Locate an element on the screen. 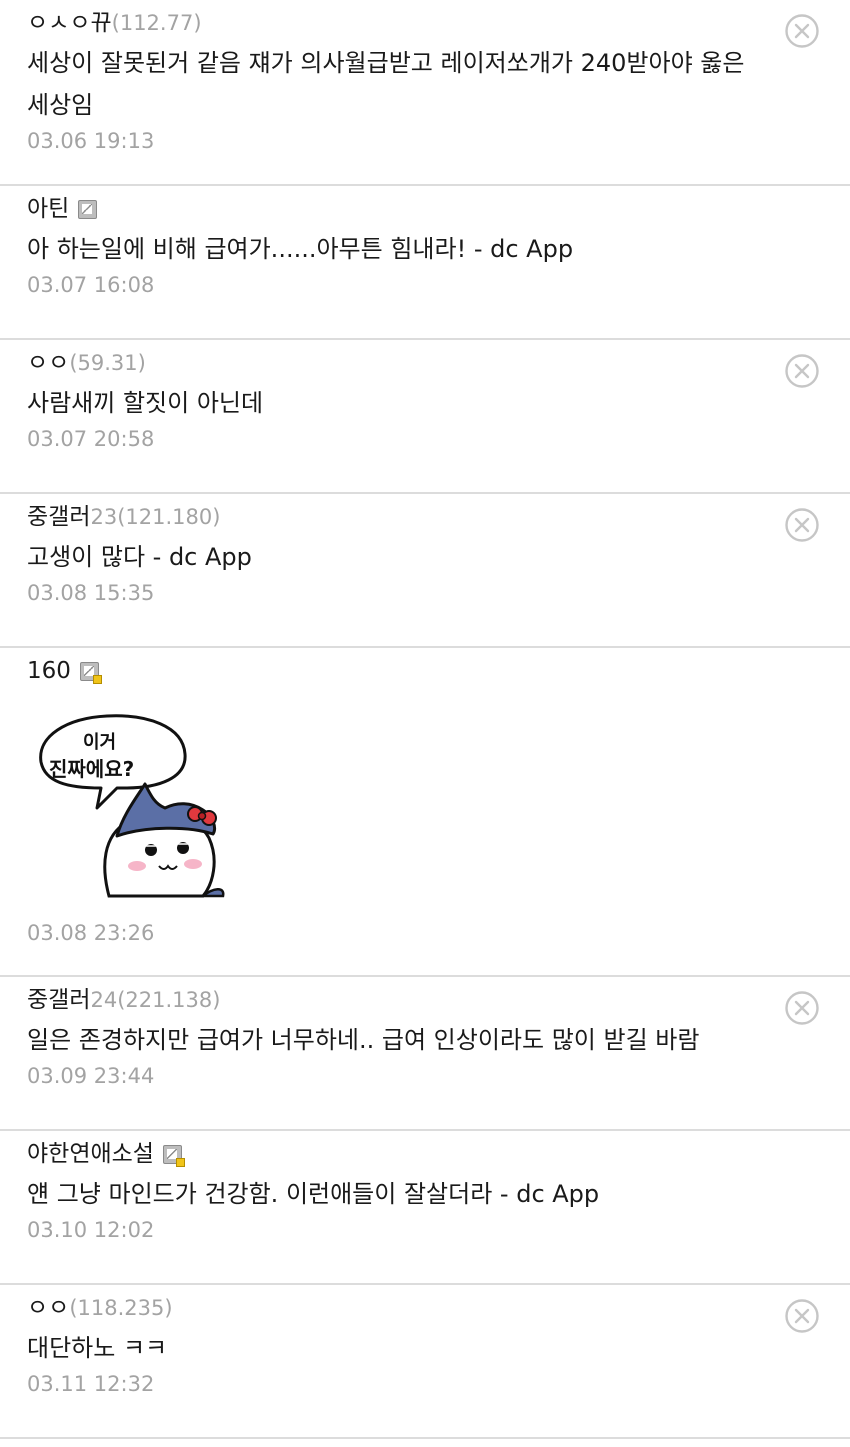 This screenshot has height=1447, width=850. comment-date: 03.11 12:32 is located at coordinates (91, 1384).